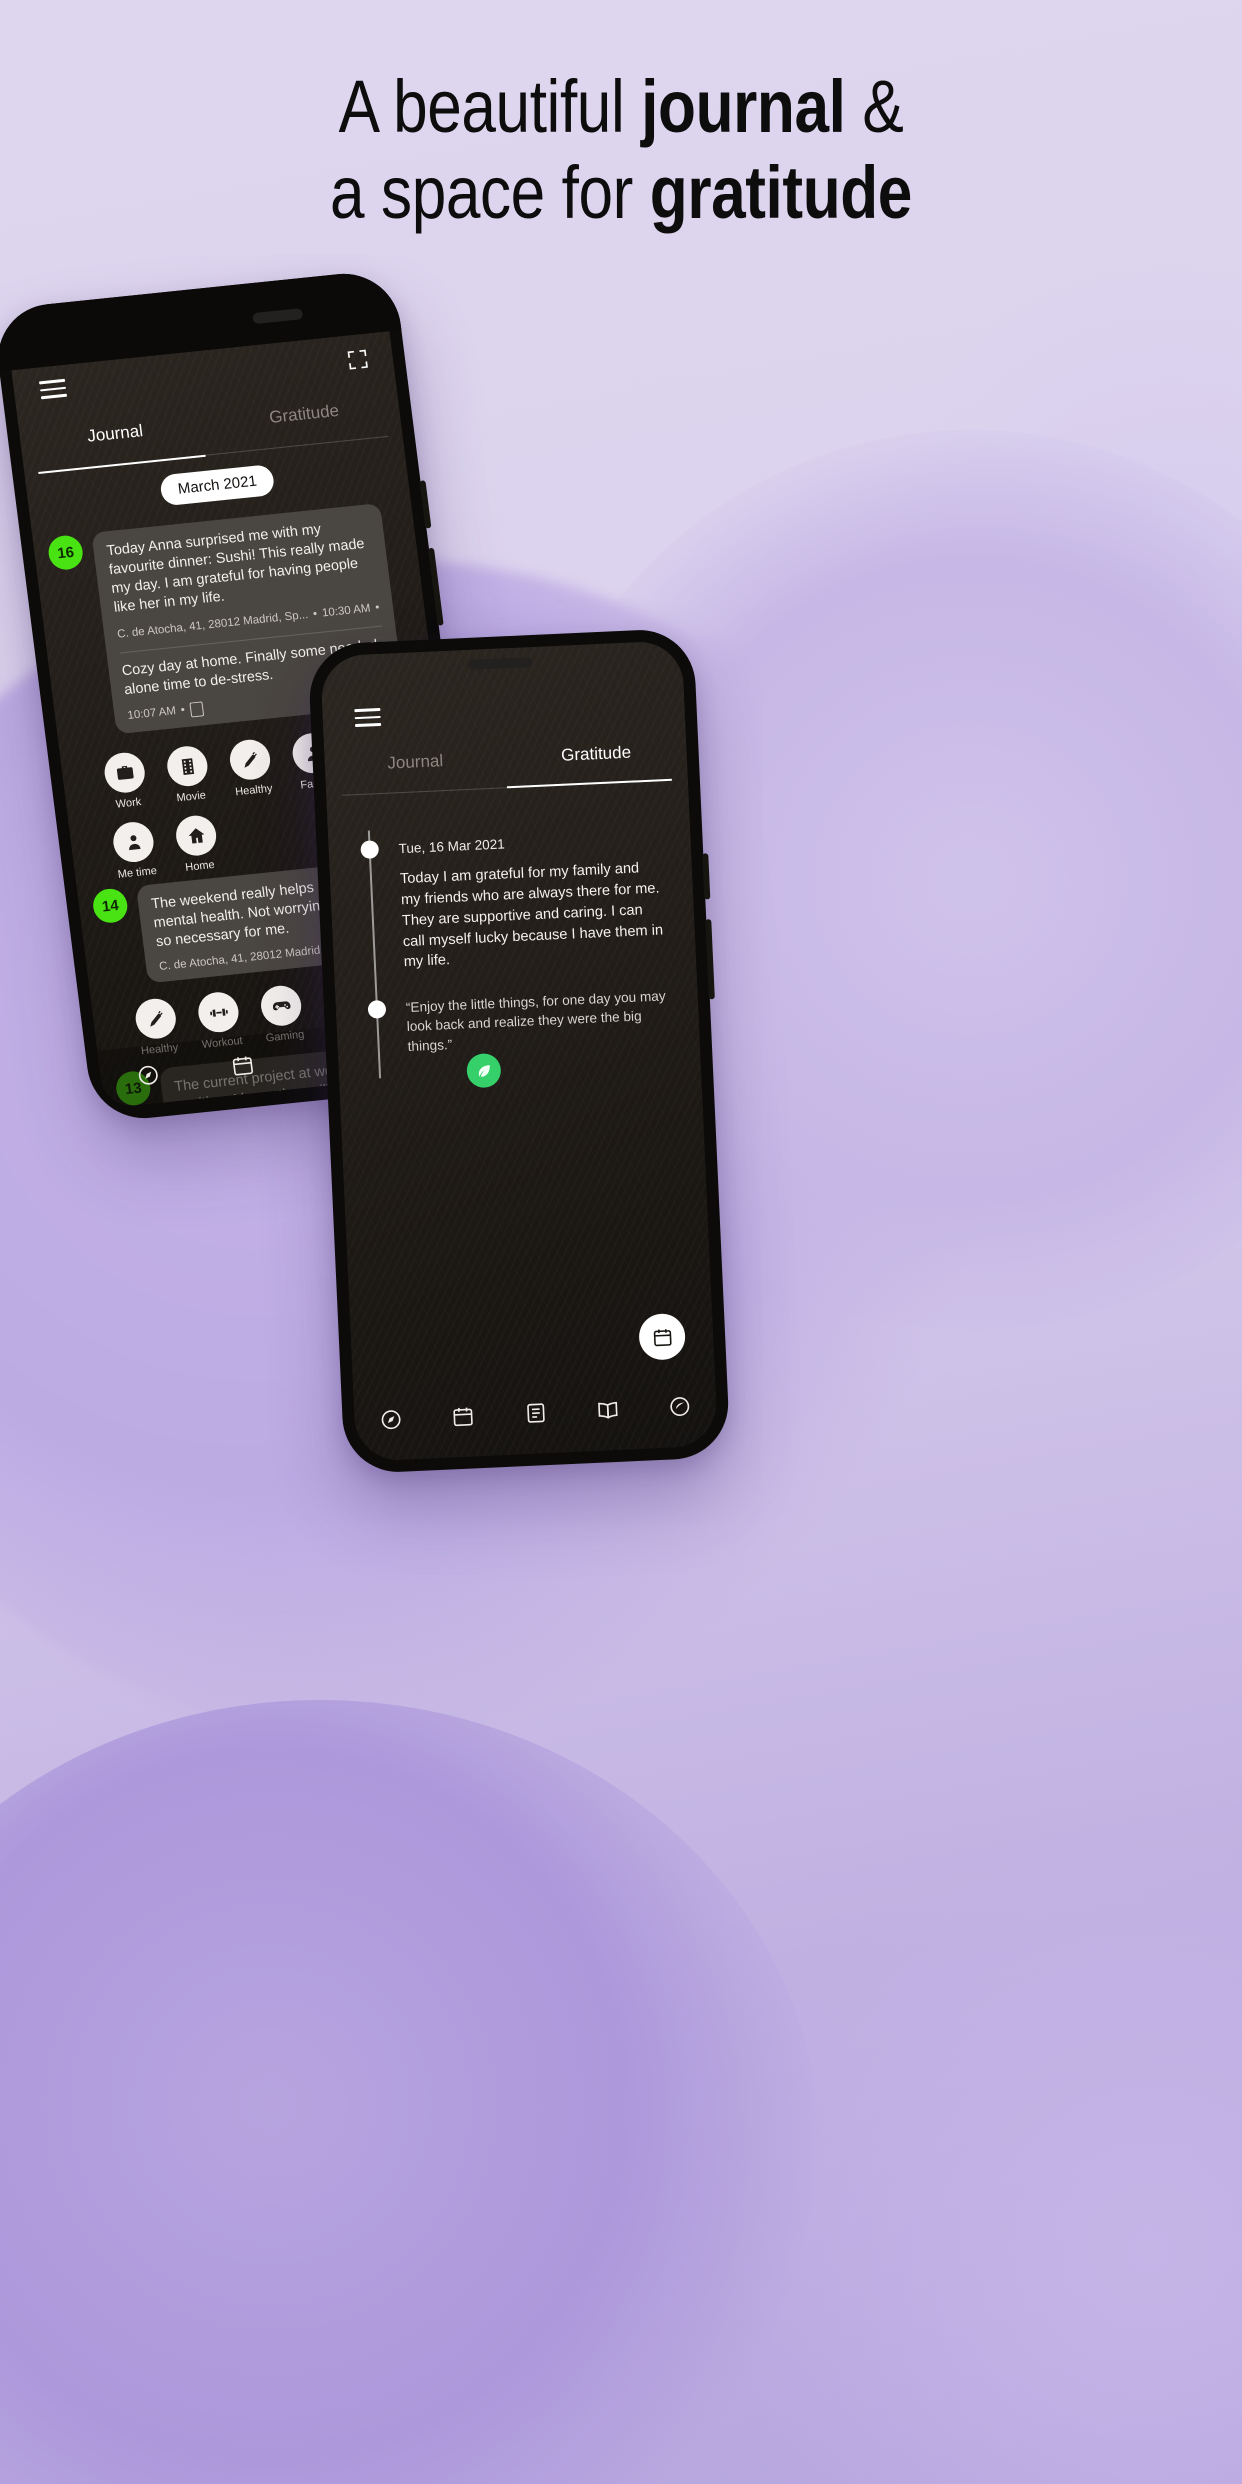  Describe the element at coordinates (200, 866) in the screenshot. I see `tag-label: Home` at that location.